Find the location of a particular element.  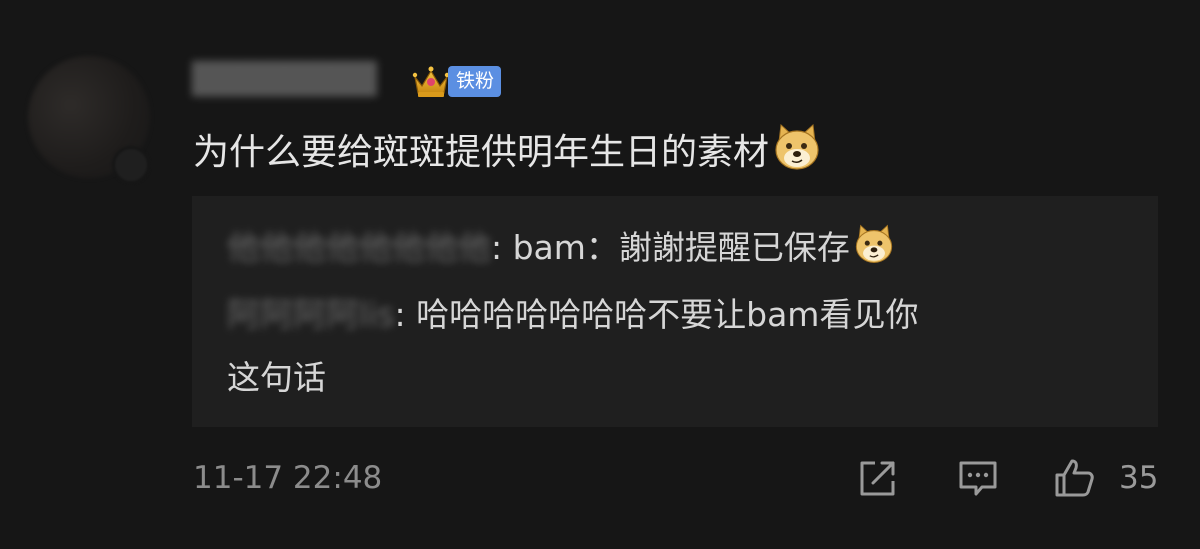

comment-icon is located at coordinates (978, 478).